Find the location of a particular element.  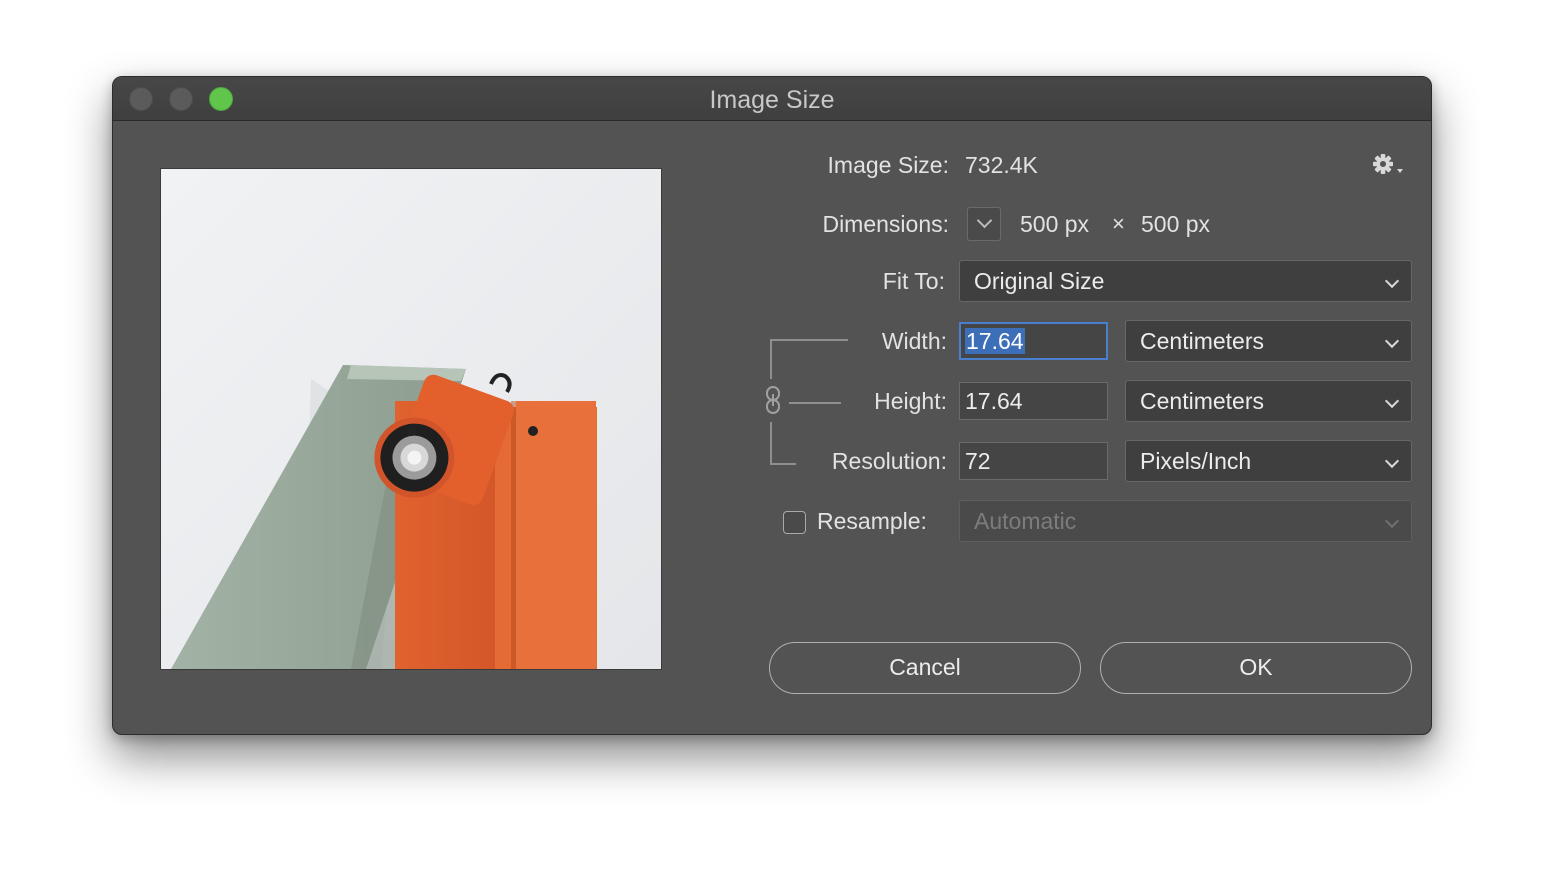

width-unit-value: Centimeters is located at coordinates (1202, 341).